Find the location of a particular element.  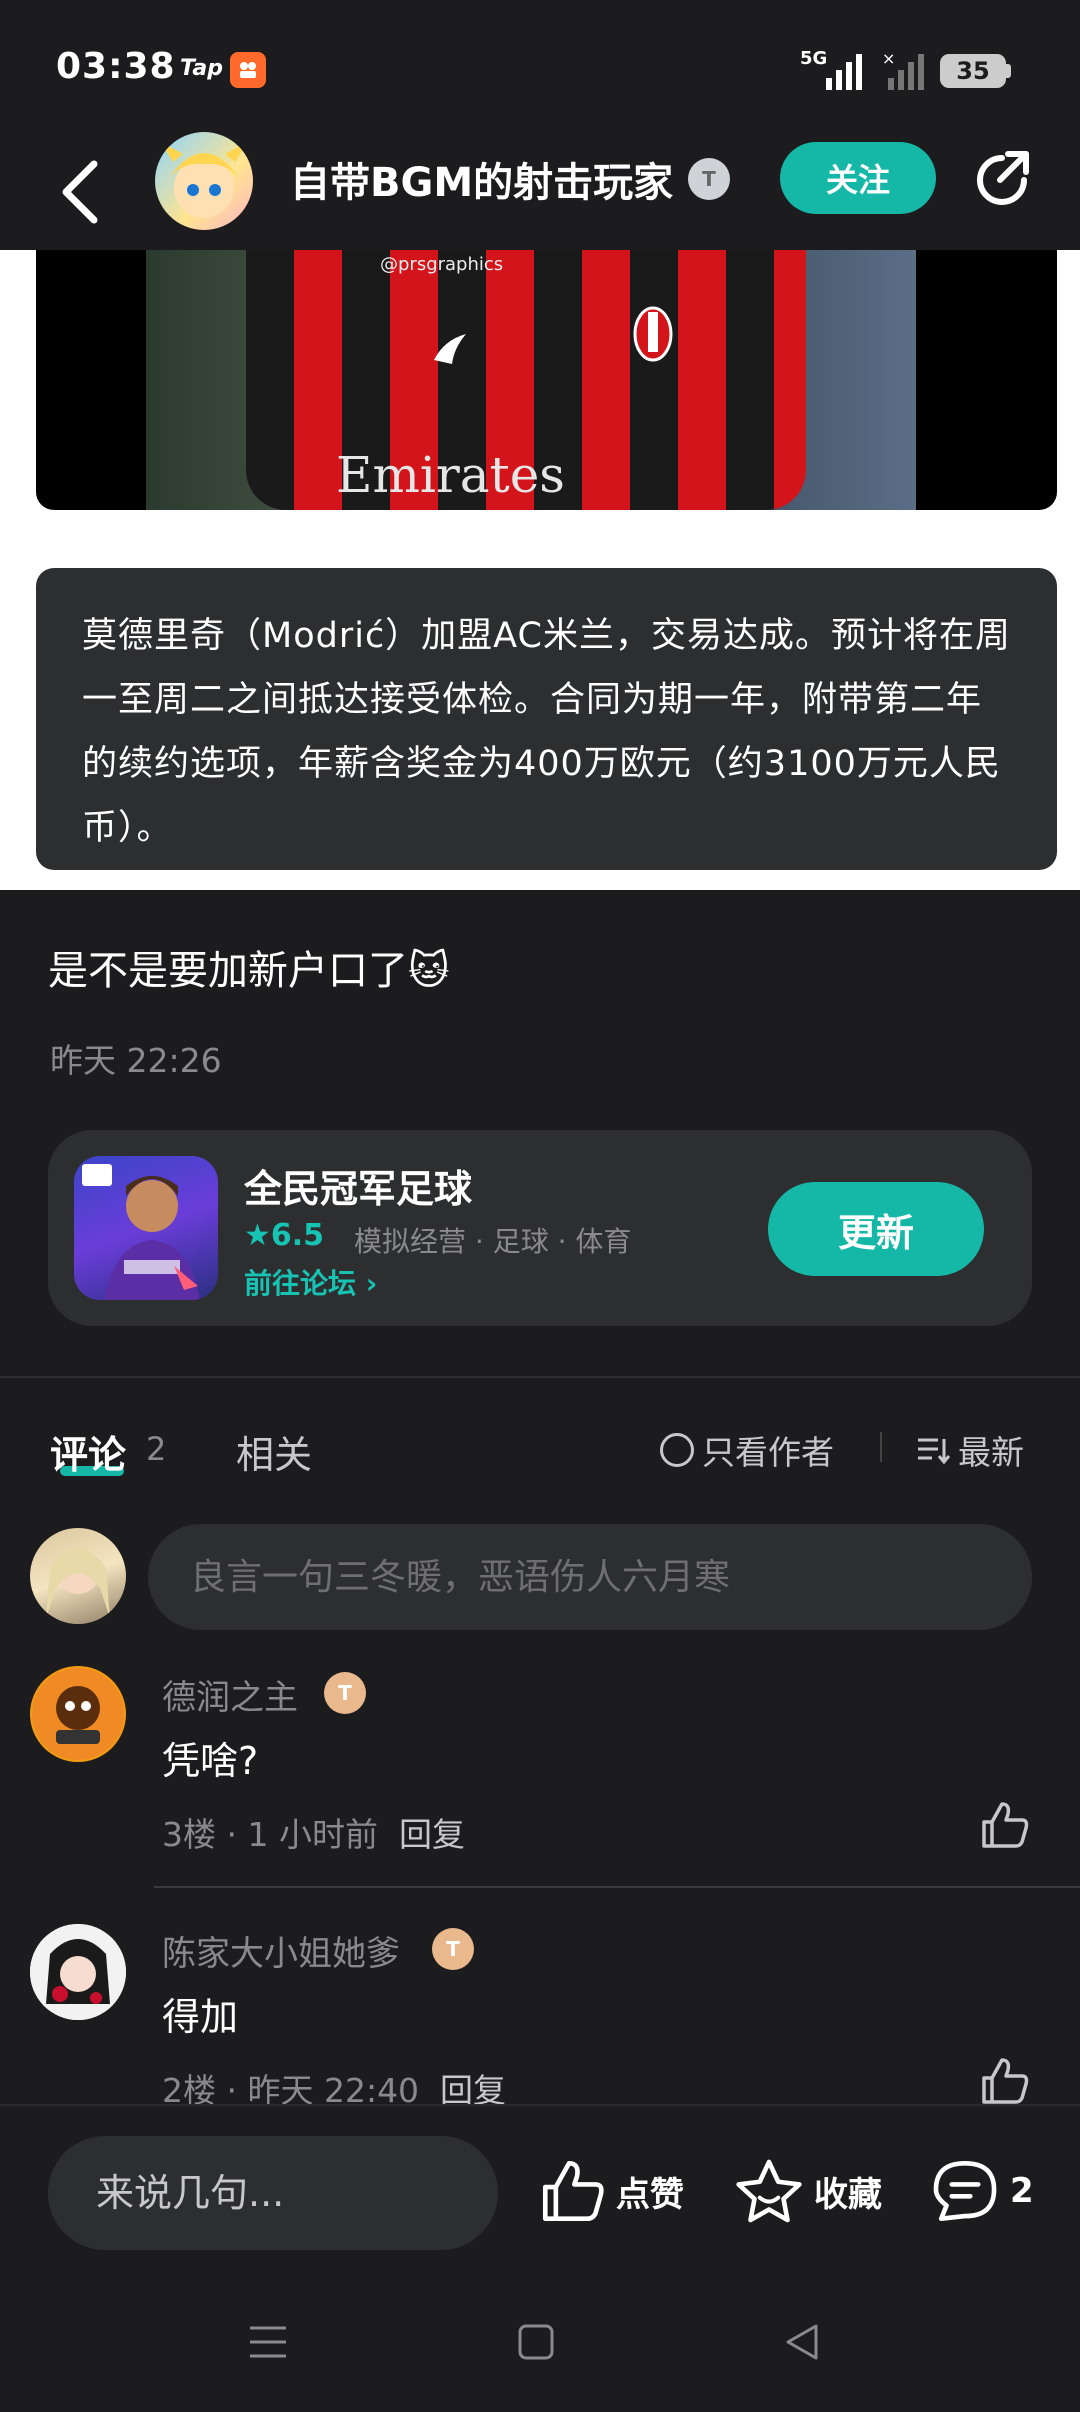

tab-comments: 评论 is located at coordinates (88, 1451).